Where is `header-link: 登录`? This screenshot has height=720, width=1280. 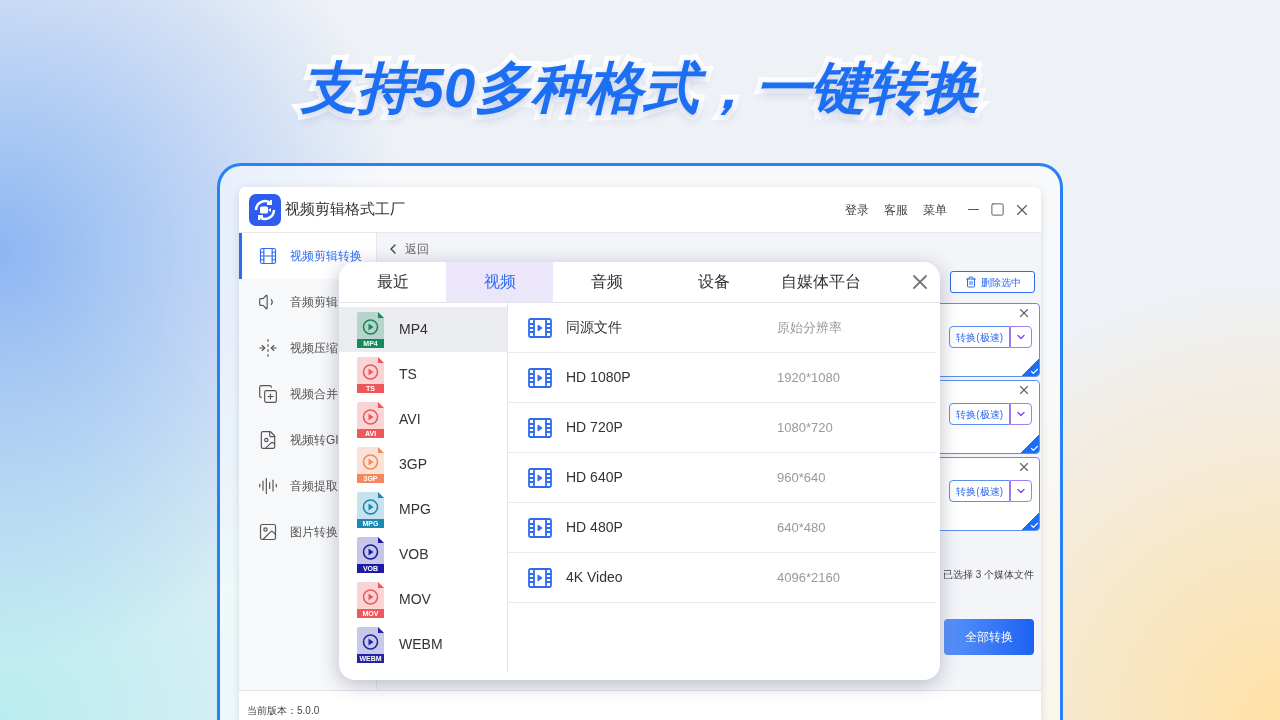
header-link: 登录 is located at coordinates (857, 209).